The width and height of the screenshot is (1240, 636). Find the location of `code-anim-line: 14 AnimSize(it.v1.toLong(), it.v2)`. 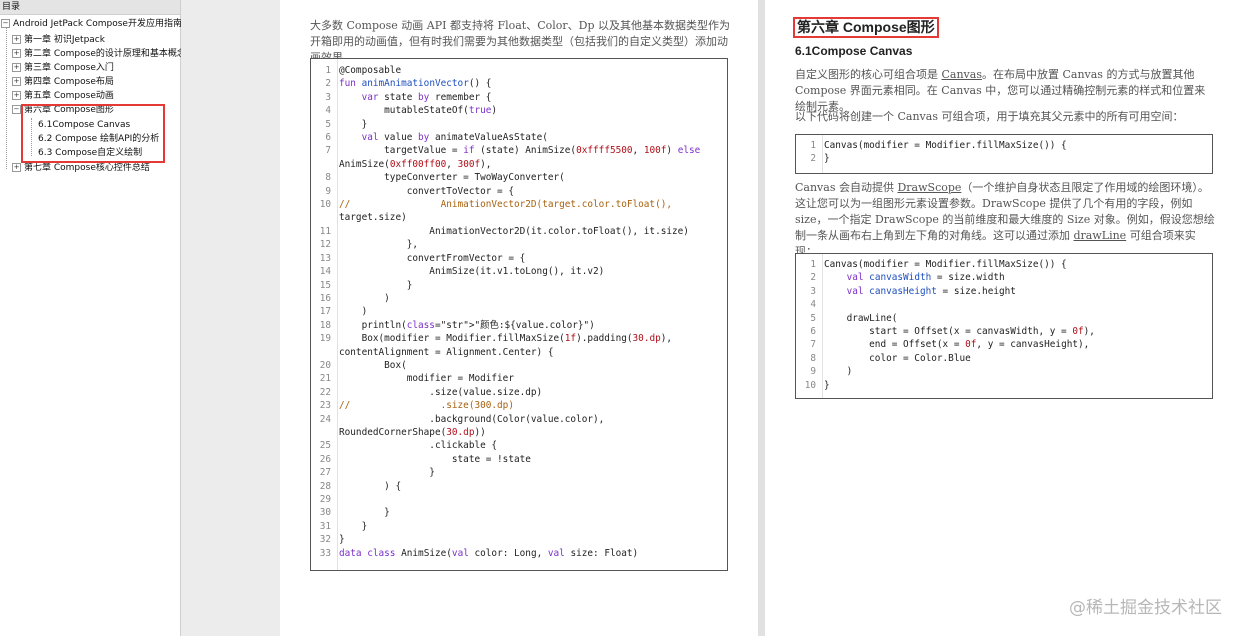

code-anim-line: 14 AnimSize(it.v1.toLong(), it.v2) is located at coordinates (519, 271).